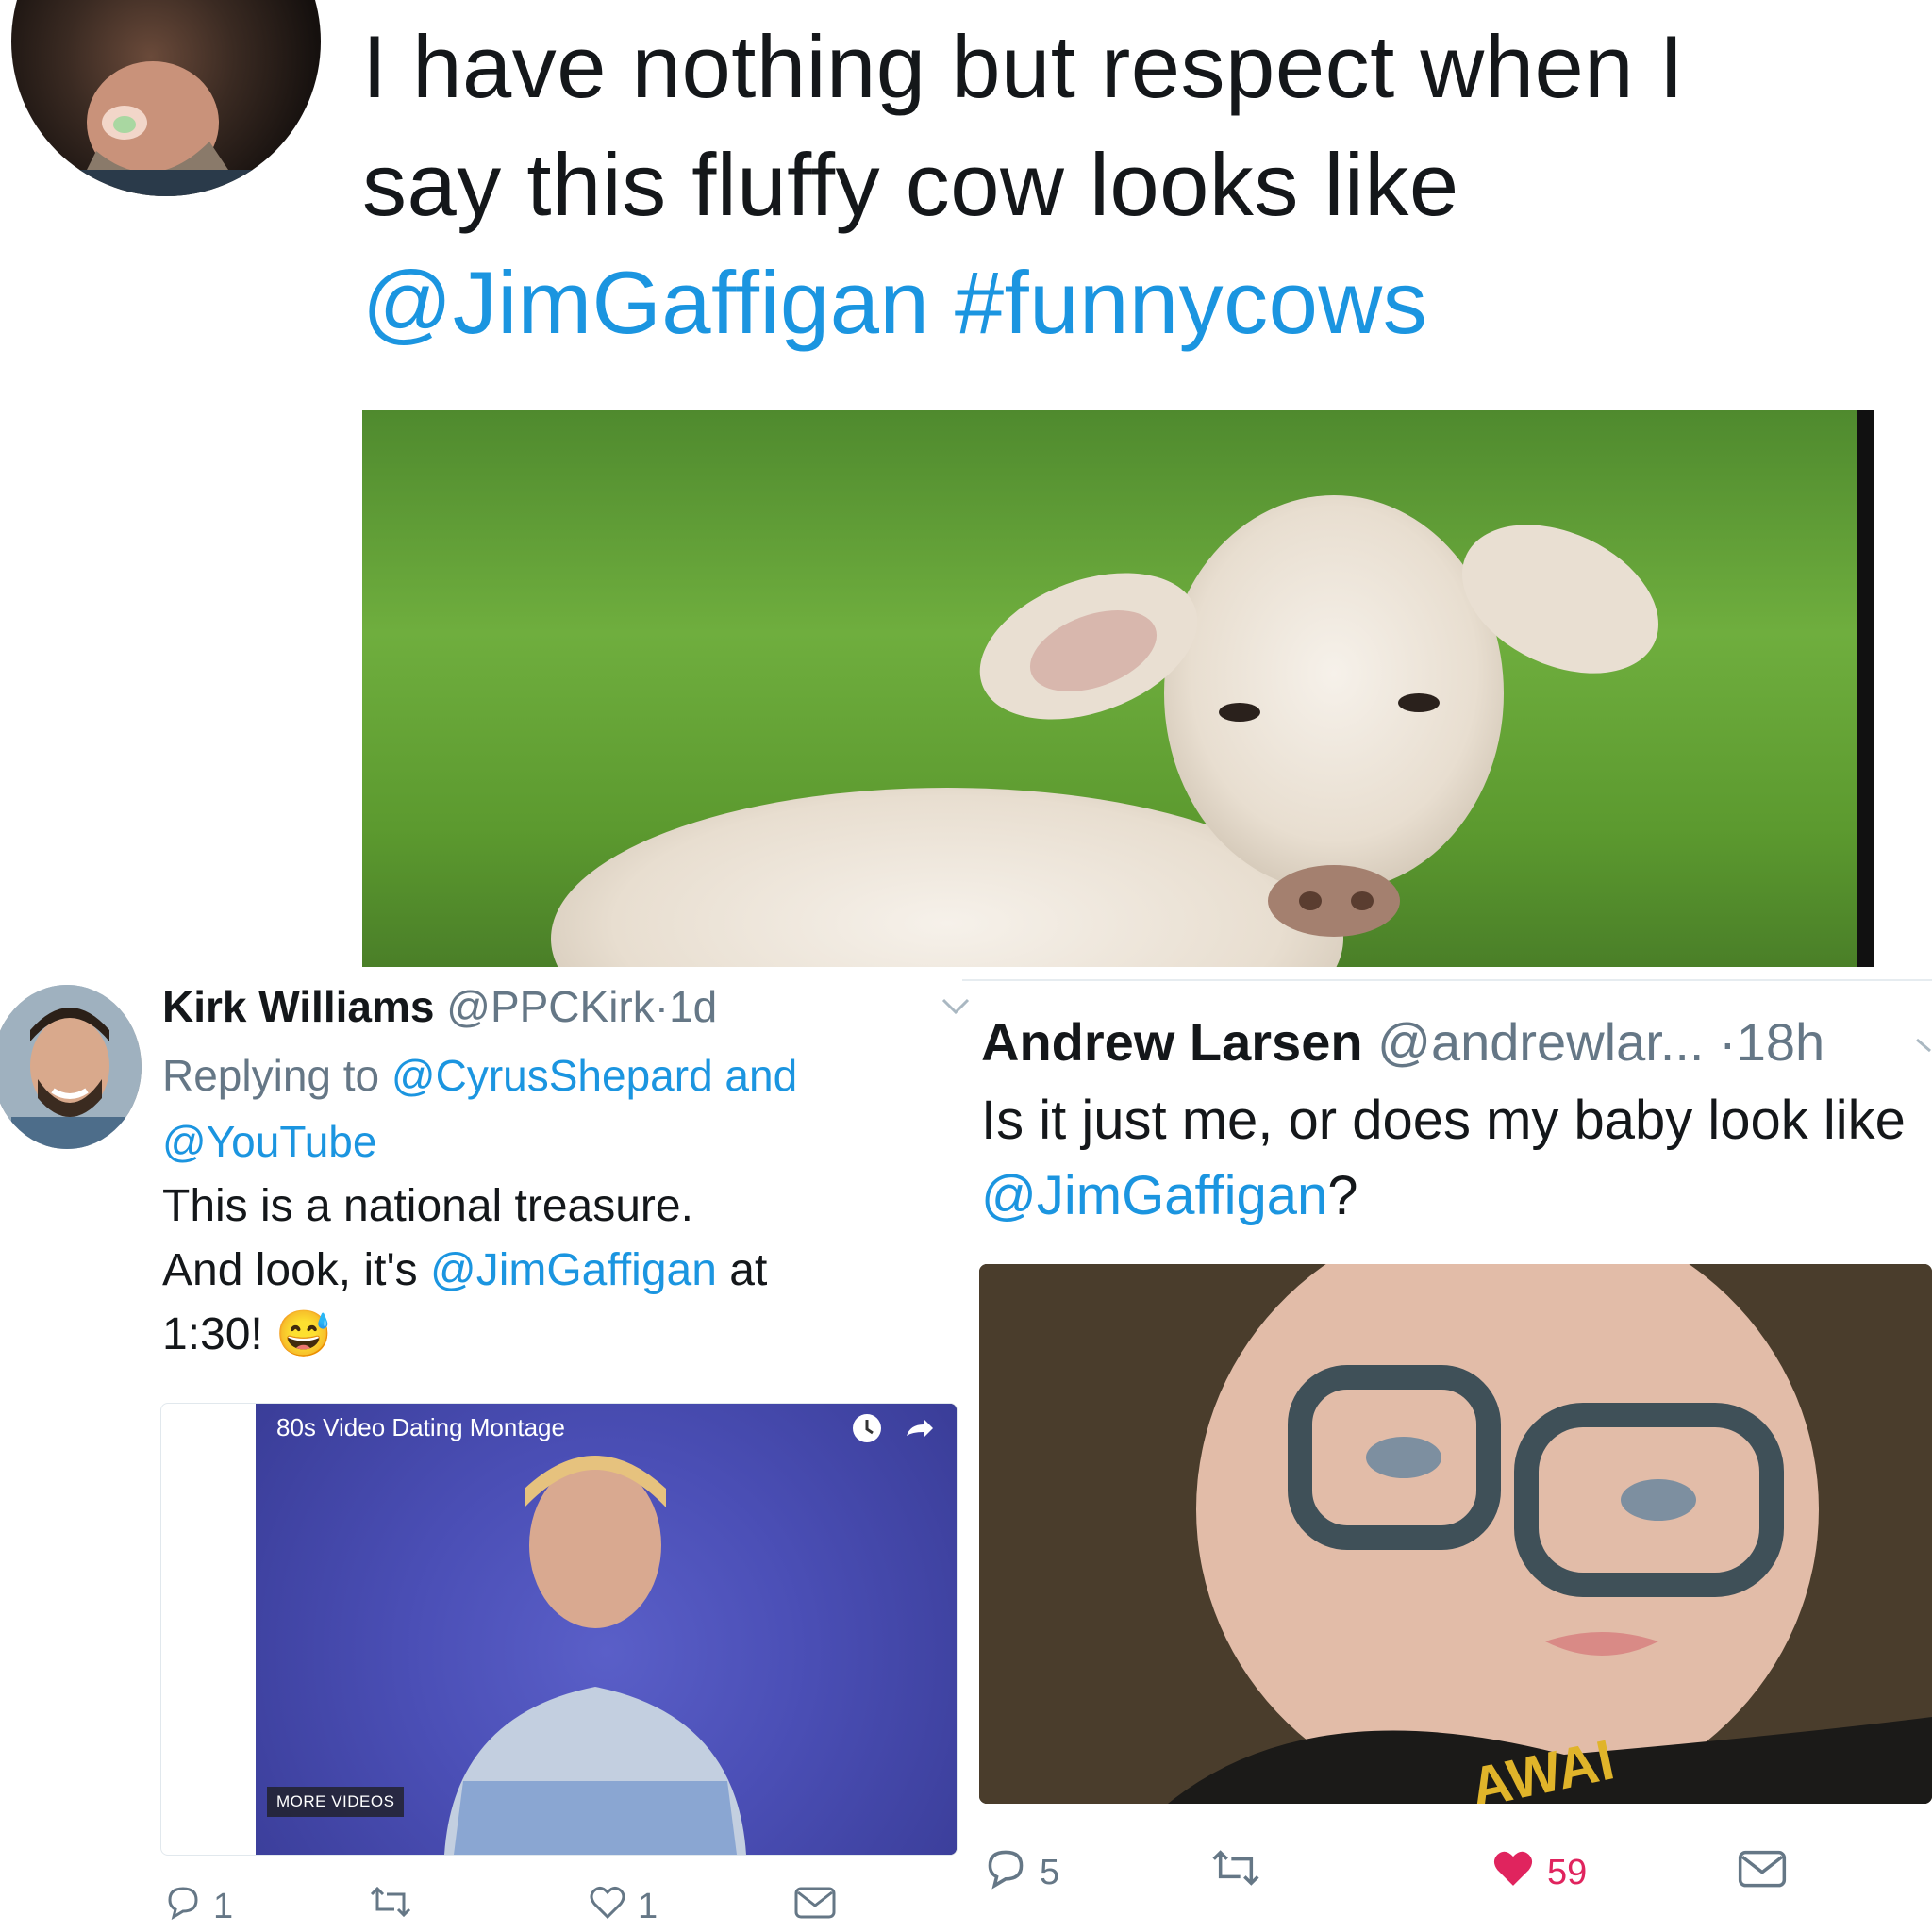 Image resolution: width=1932 pixels, height=1932 pixels. I want to click on andrew-like-count: 59, so click(1567, 1872).